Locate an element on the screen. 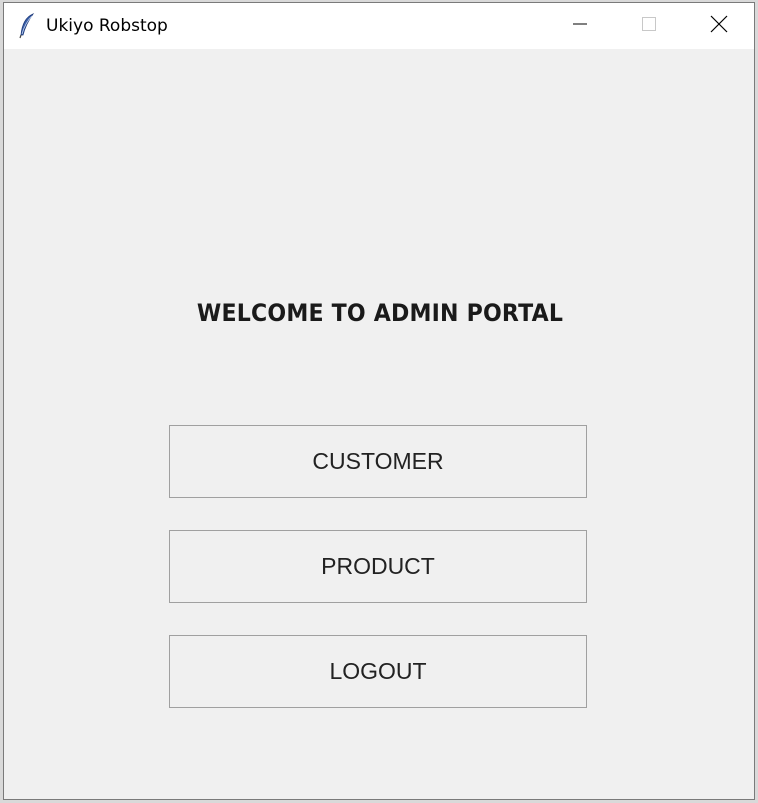  close-icon is located at coordinates (719, 26).